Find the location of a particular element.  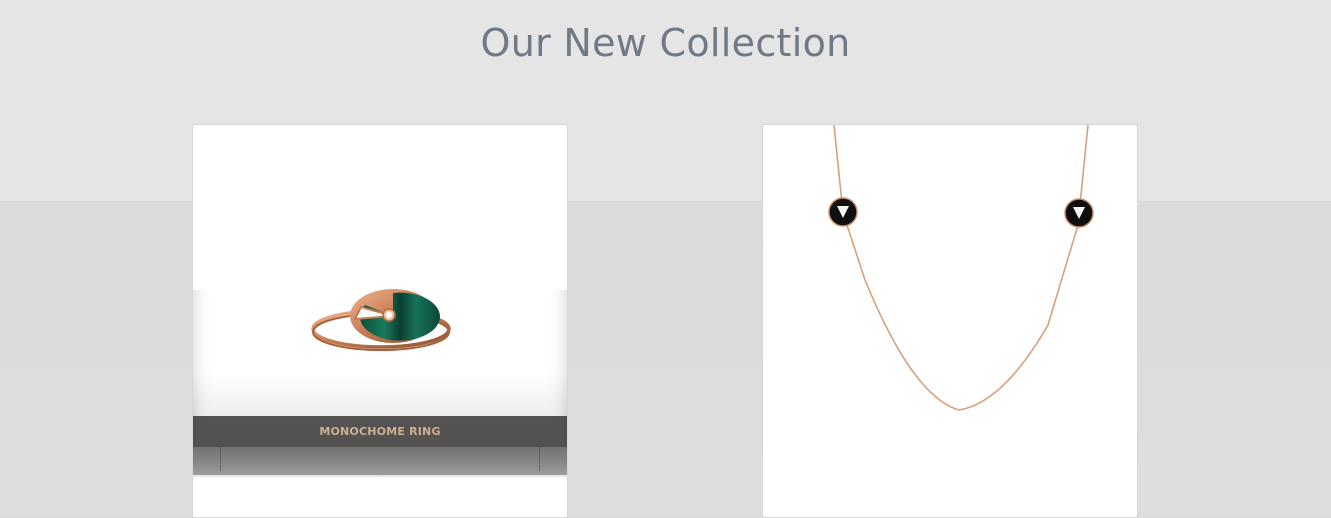

section-title: Our New Collection is located at coordinates (665, 43).